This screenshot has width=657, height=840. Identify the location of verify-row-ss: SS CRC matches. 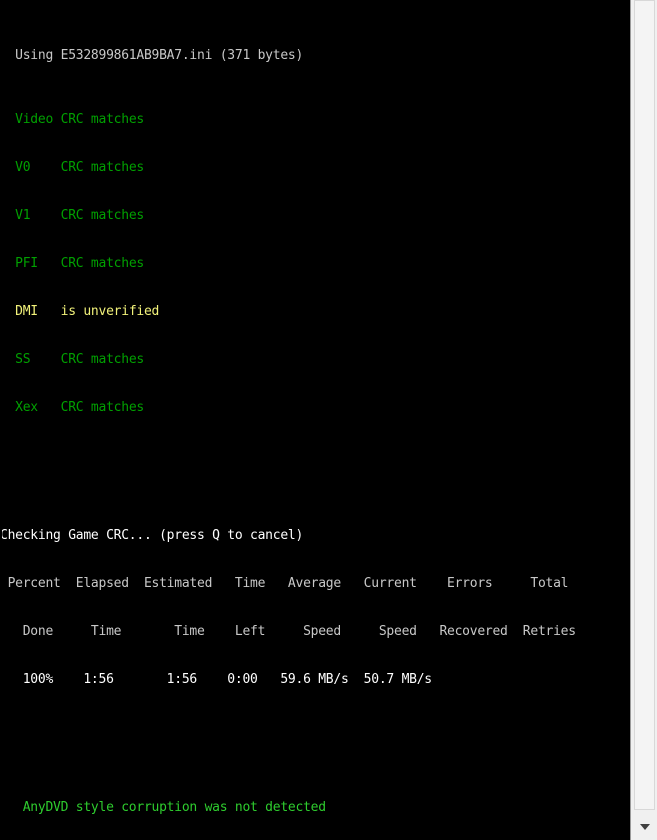
(315, 360).